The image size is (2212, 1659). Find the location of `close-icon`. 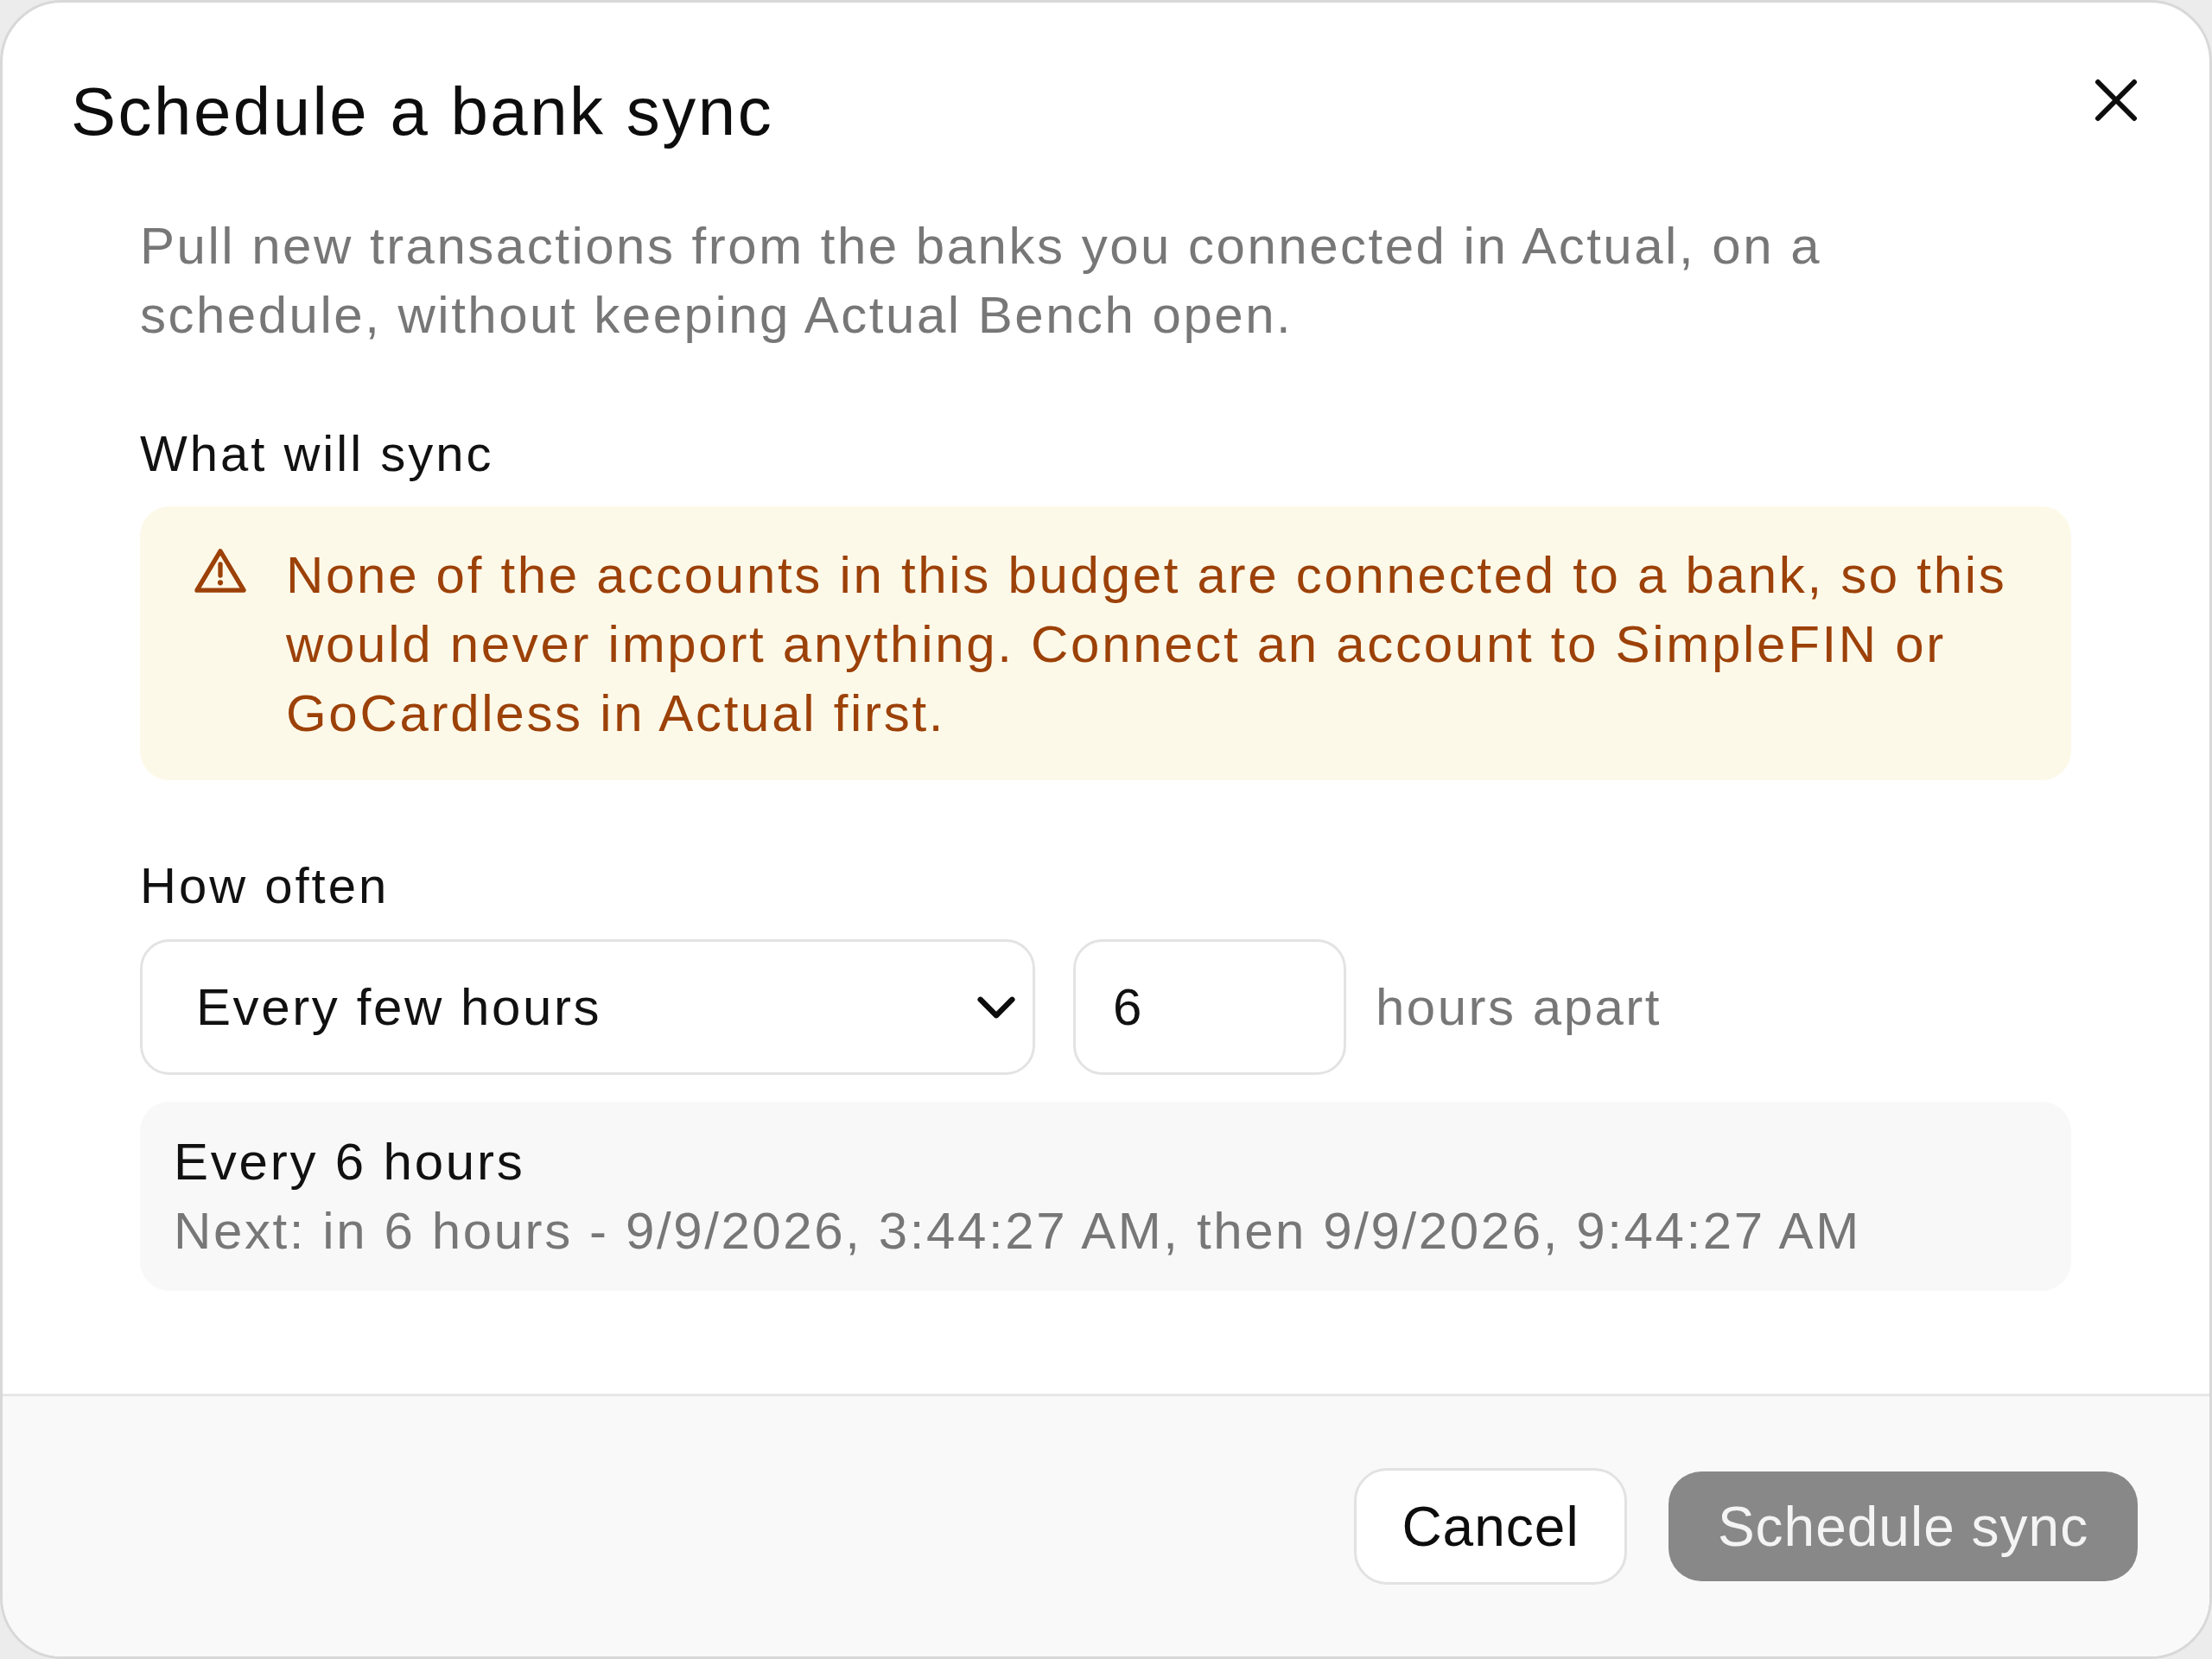

close-icon is located at coordinates (2116, 100).